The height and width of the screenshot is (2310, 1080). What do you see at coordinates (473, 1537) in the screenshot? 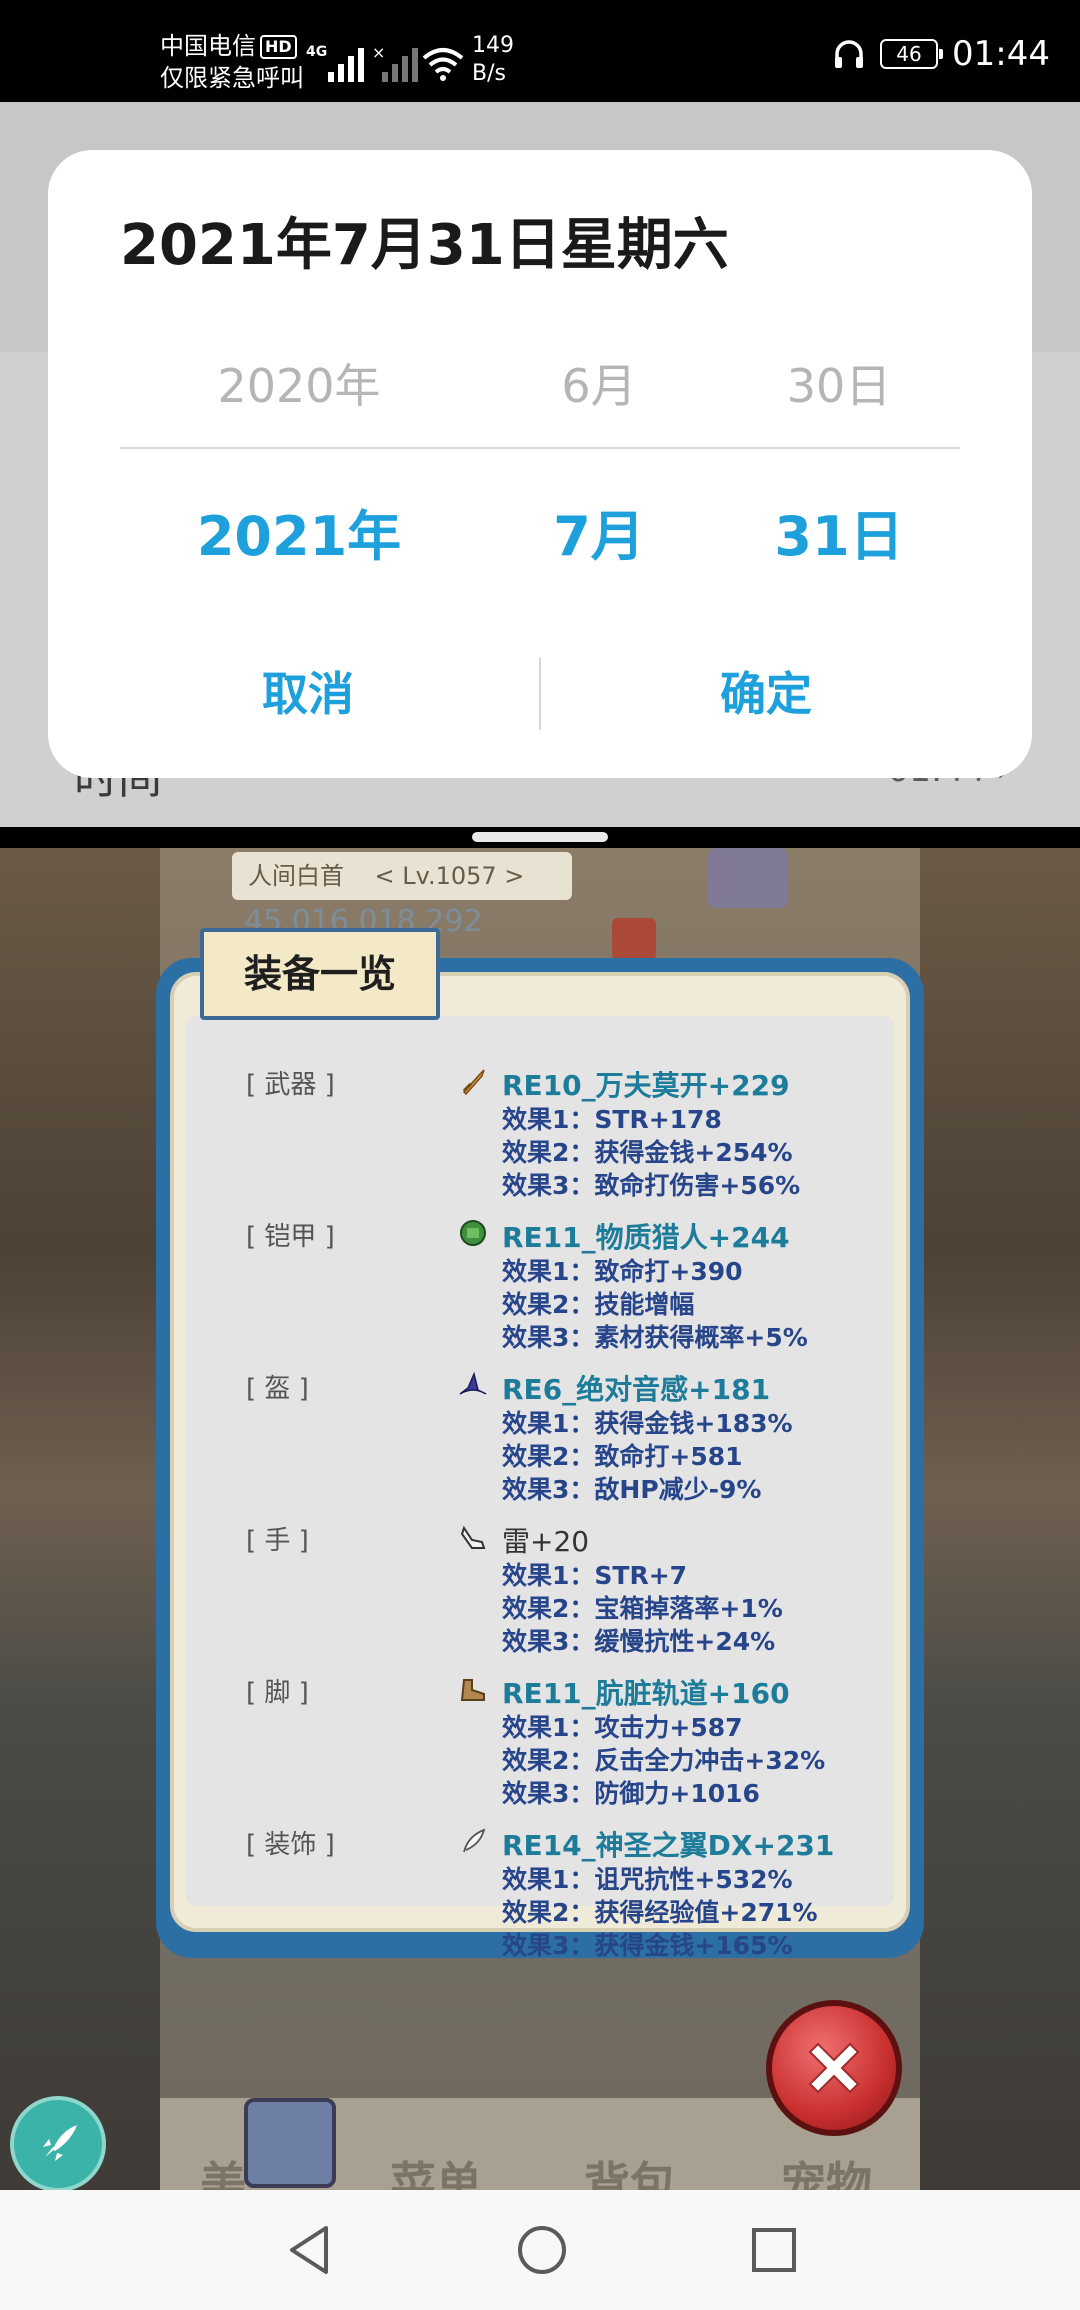
I see `glove-icon` at bounding box center [473, 1537].